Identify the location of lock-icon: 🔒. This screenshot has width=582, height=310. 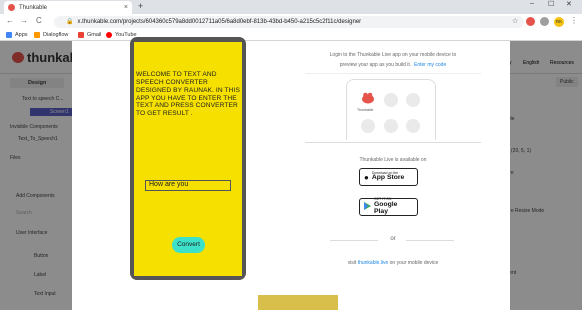
(70, 22).